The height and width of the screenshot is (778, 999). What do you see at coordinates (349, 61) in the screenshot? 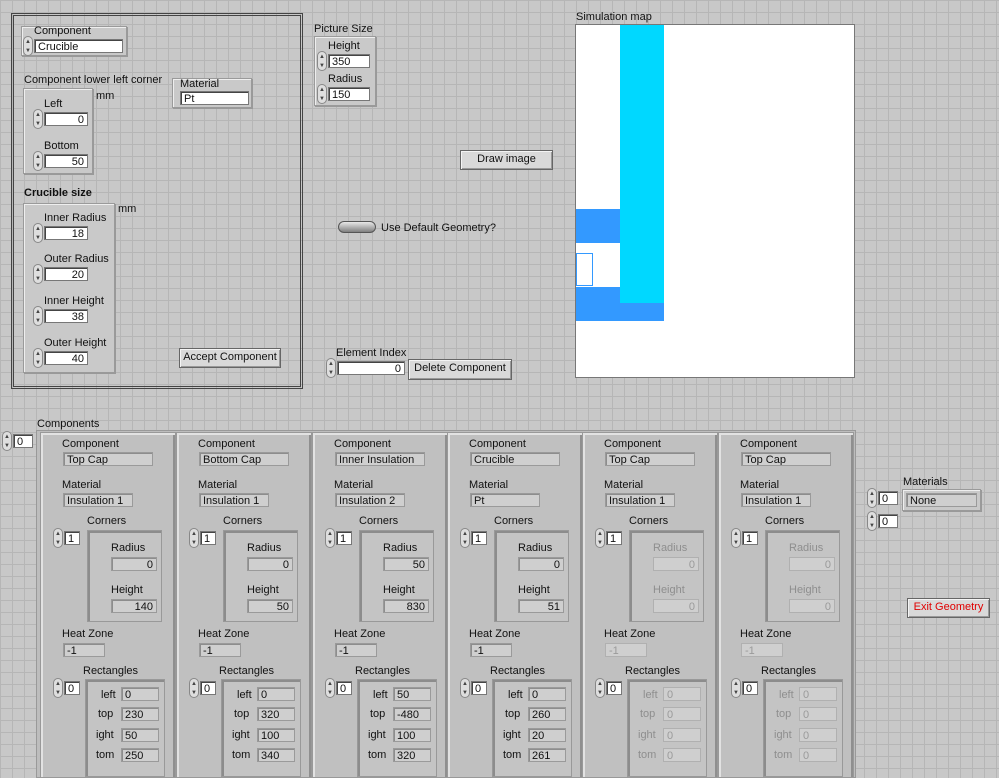
I see `picture-height-field: 350` at bounding box center [349, 61].